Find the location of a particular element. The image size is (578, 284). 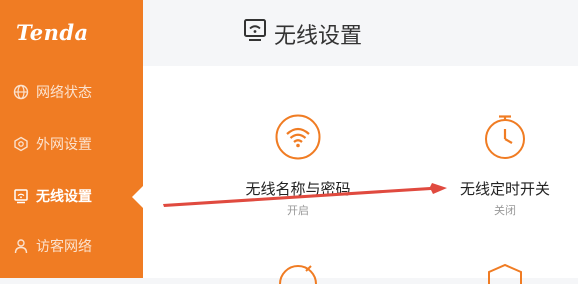

page-title: 无线设置 is located at coordinates (318, 36).